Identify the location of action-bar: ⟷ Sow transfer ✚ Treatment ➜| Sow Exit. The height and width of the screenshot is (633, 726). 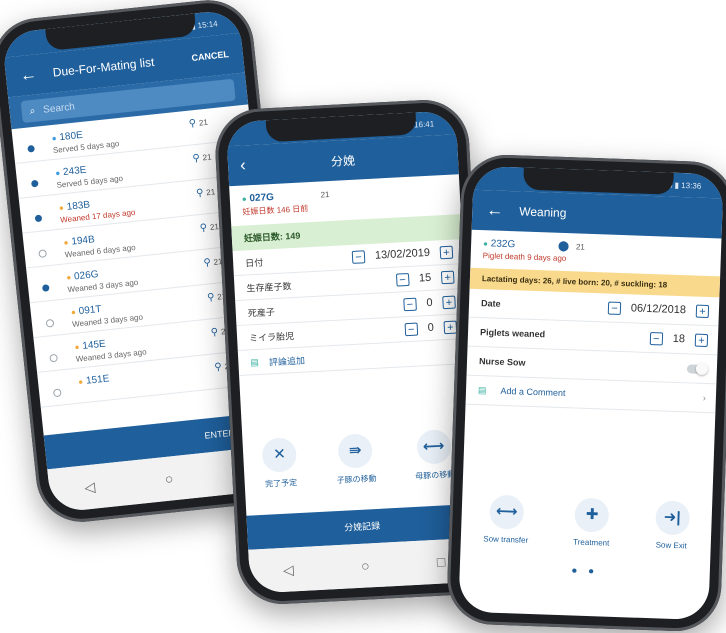
(587, 523).